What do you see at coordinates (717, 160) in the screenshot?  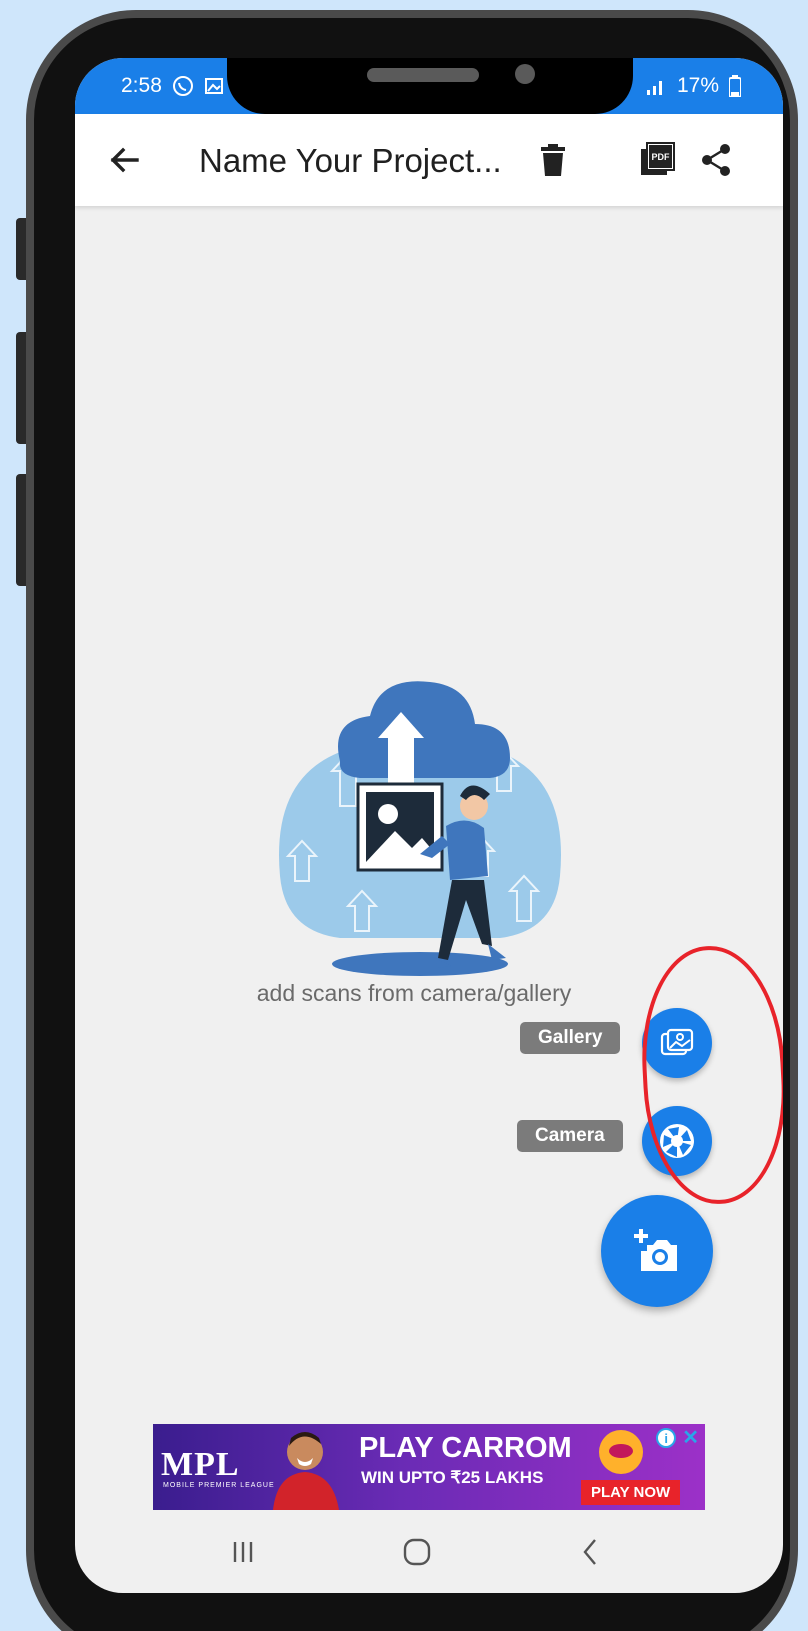 I see `share-icon` at bounding box center [717, 160].